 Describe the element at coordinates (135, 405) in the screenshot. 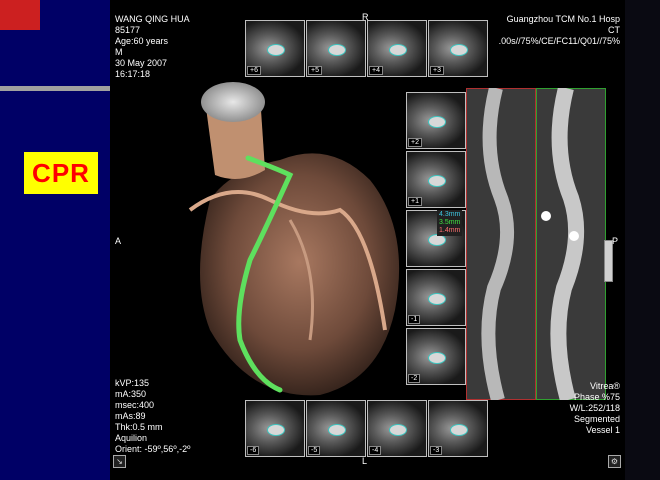

I see `scan-msec: msec:400` at that location.